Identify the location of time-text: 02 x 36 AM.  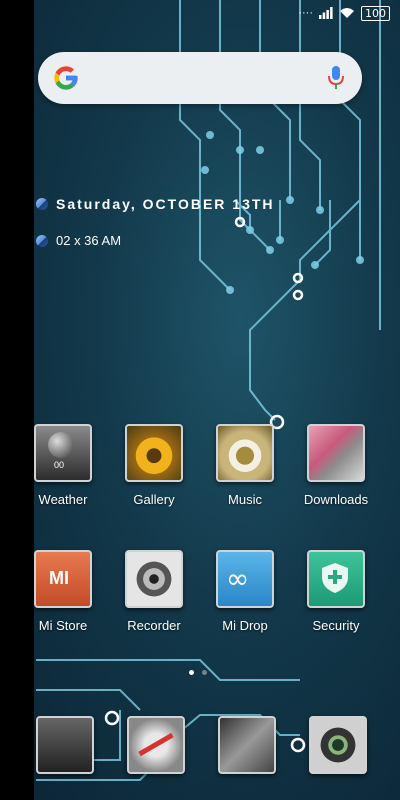
(89, 240).